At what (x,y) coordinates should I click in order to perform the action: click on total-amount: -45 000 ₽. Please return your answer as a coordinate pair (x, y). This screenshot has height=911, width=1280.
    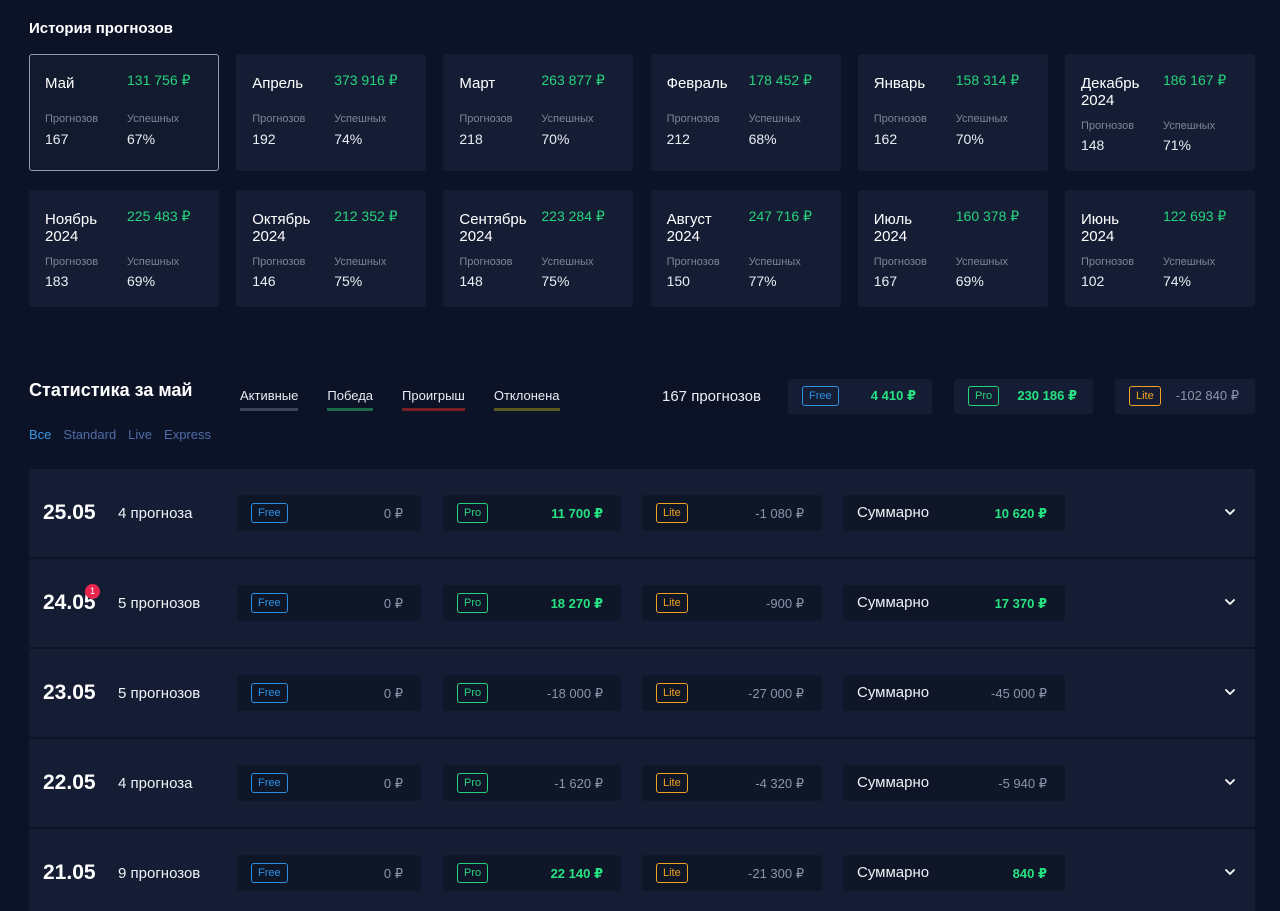
    Looking at the image, I should click on (1019, 693).